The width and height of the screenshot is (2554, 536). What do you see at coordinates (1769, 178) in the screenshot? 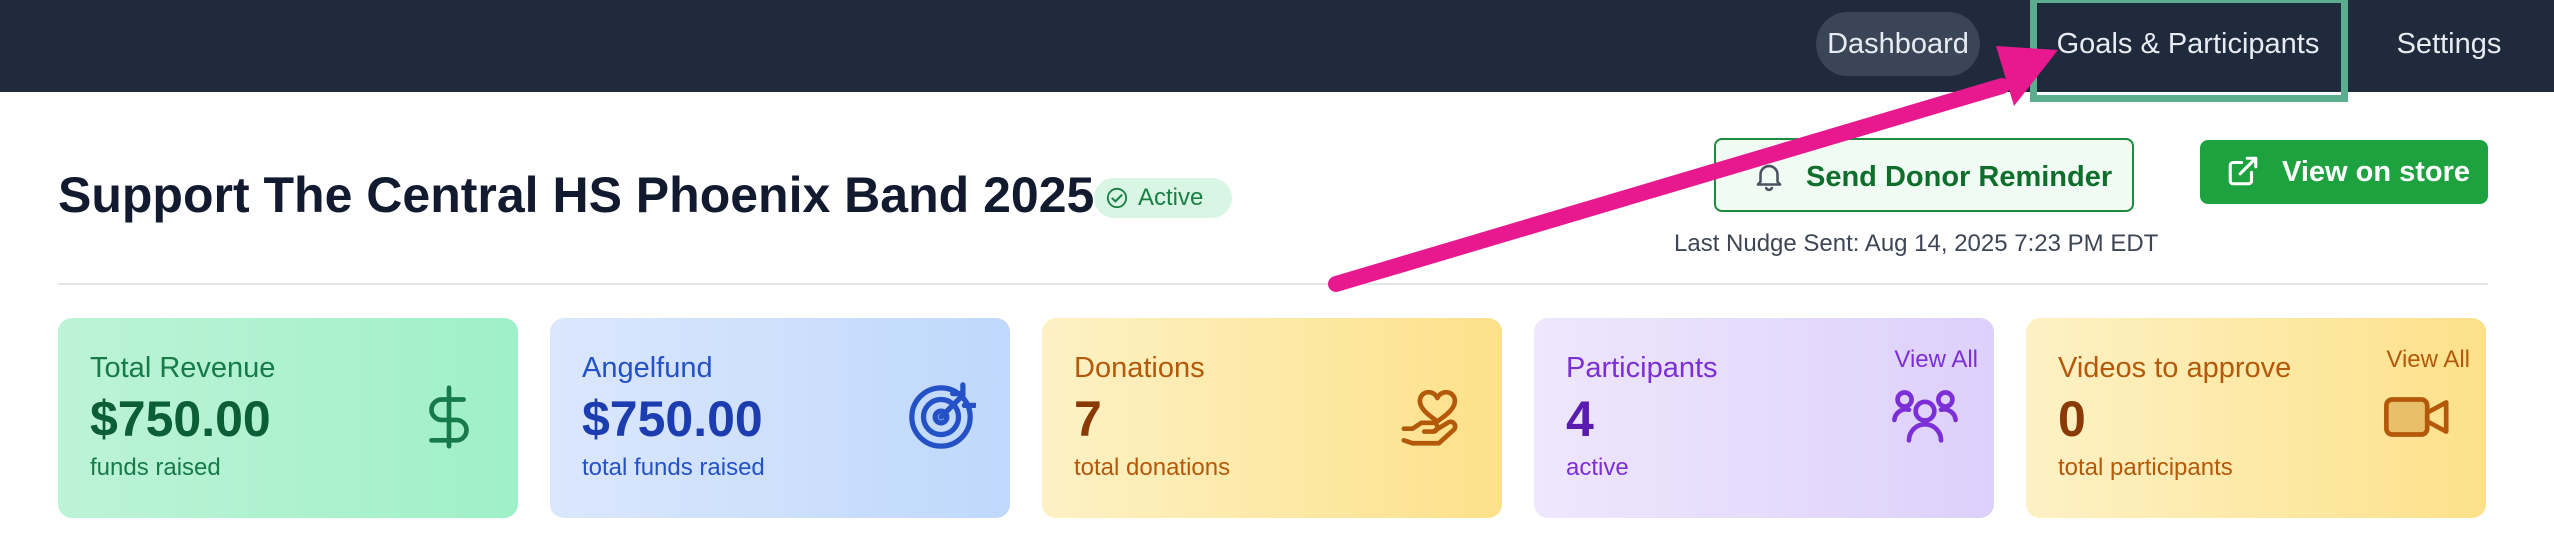
I see `bell-icon` at bounding box center [1769, 178].